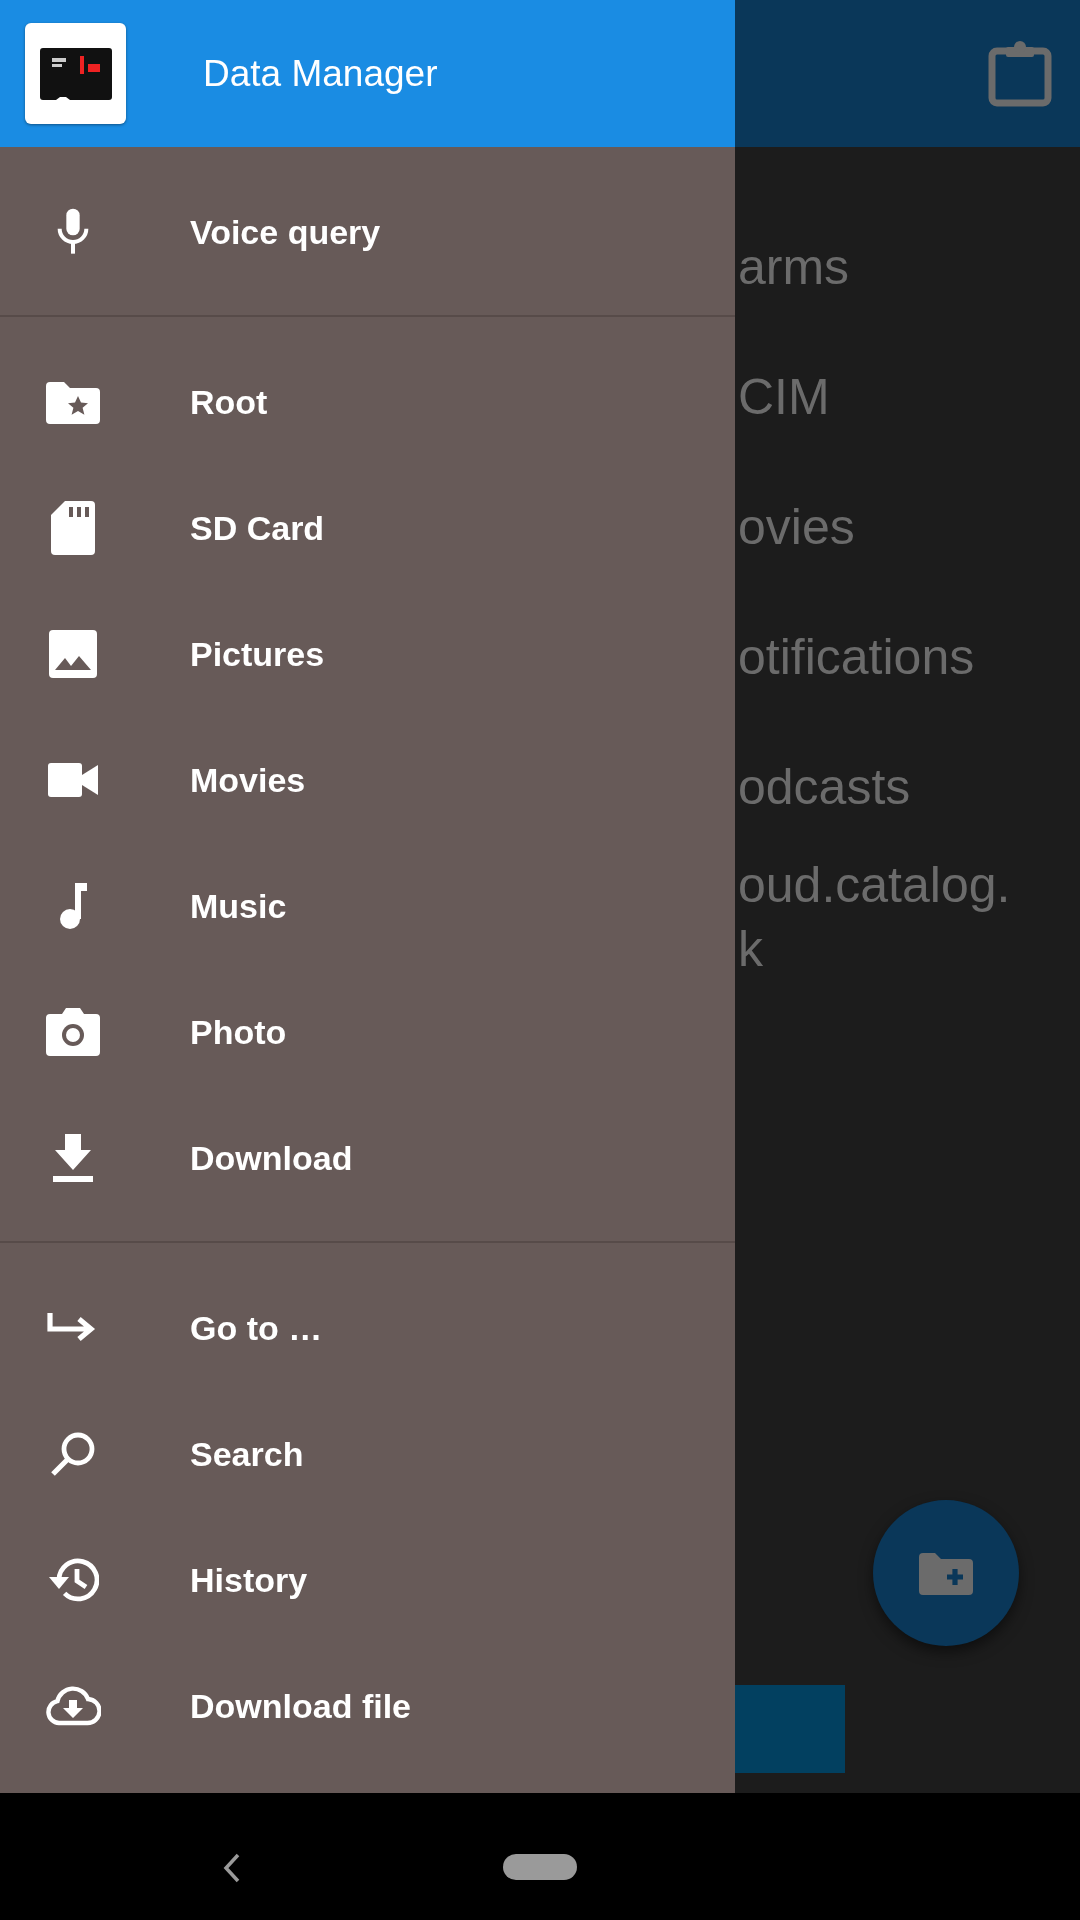  I want to click on cloud-download-icon, so click(73, 1706).